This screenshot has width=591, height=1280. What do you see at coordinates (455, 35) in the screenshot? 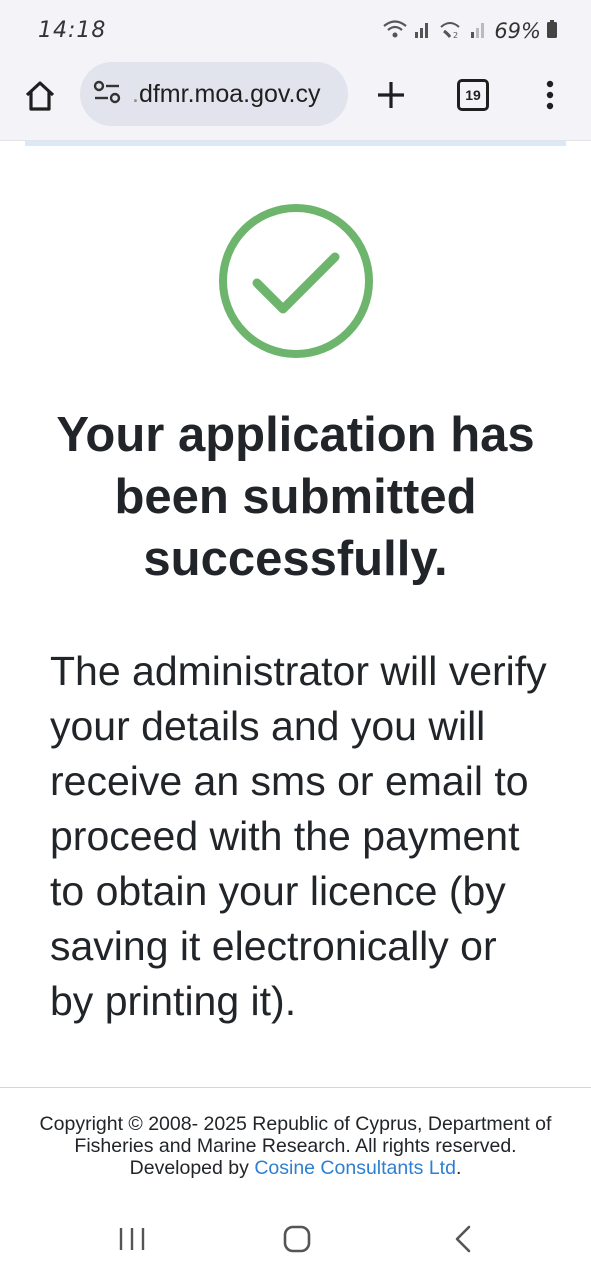
I see `svg-text: 2` at bounding box center [455, 35].